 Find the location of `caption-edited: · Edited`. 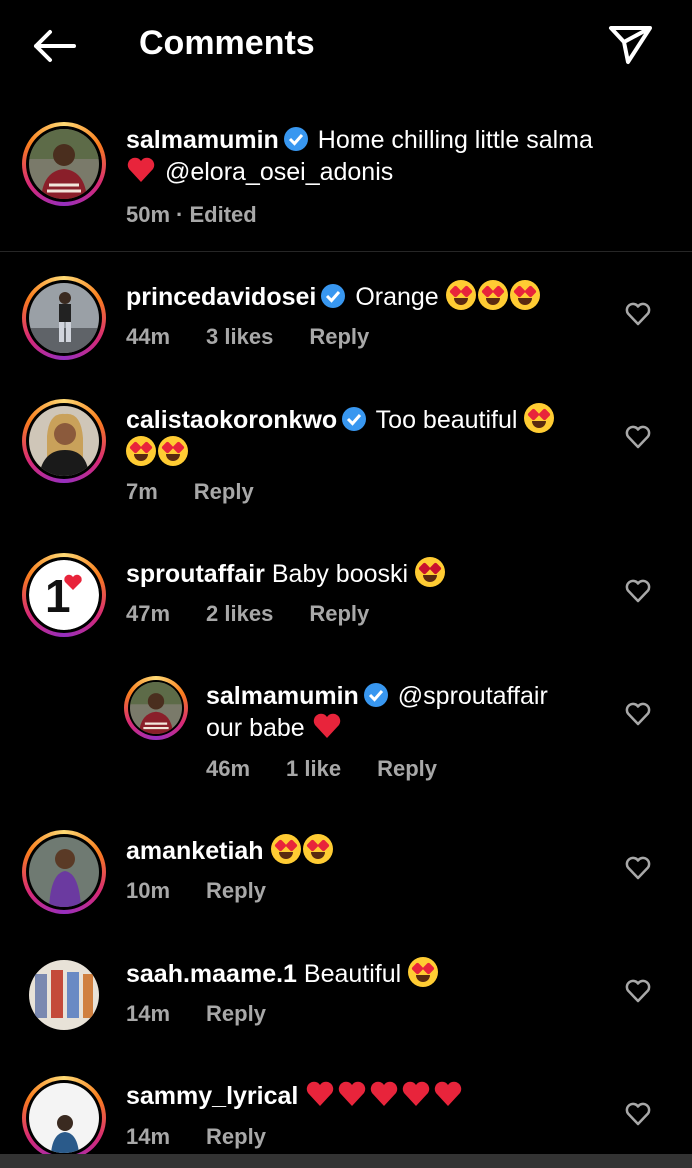

caption-edited: · Edited is located at coordinates (216, 214).